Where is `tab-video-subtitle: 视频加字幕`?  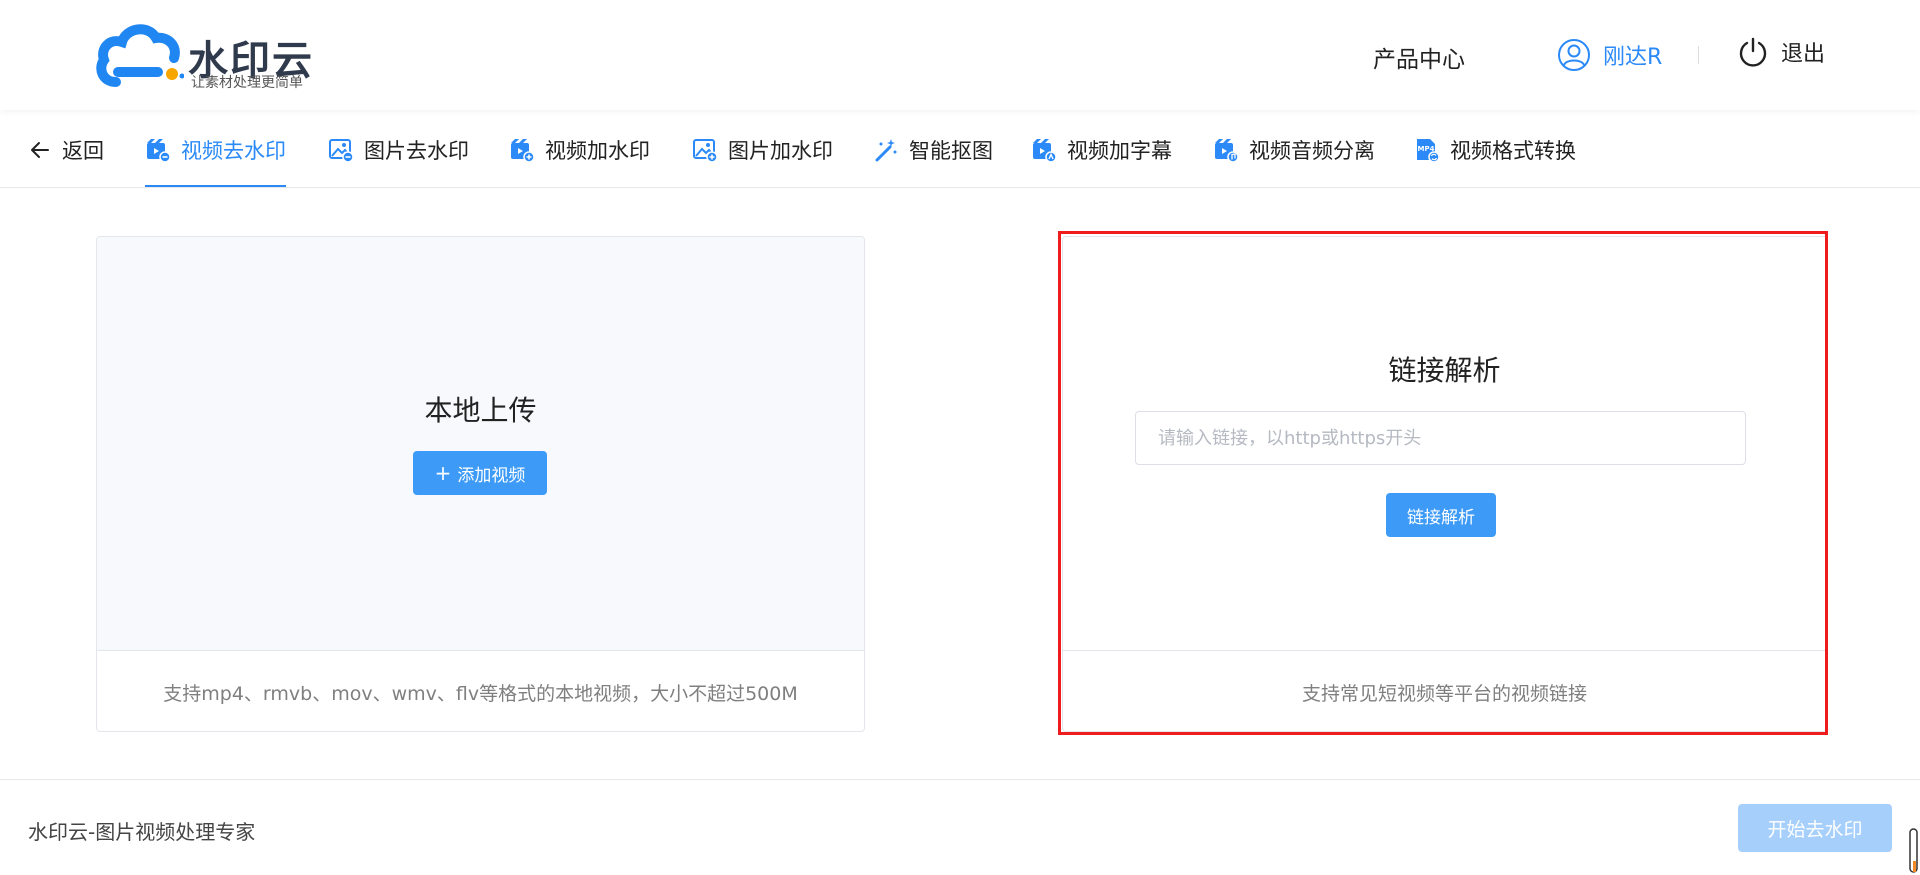 tab-video-subtitle: 视频加字幕 is located at coordinates (1101, 149).